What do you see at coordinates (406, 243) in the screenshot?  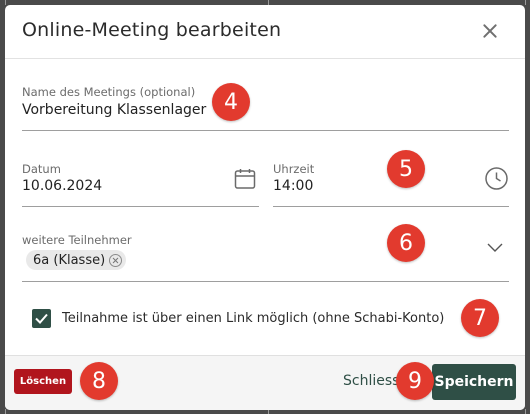 I see `annotation-marker-6: 6` at bounding box center [406, 243].